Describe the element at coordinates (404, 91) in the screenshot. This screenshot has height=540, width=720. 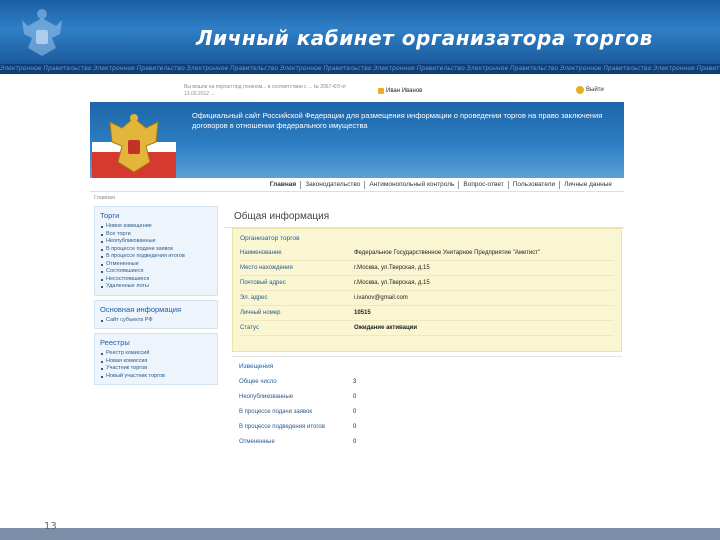
I see `user-name-link: Иван Иванов` at that location.